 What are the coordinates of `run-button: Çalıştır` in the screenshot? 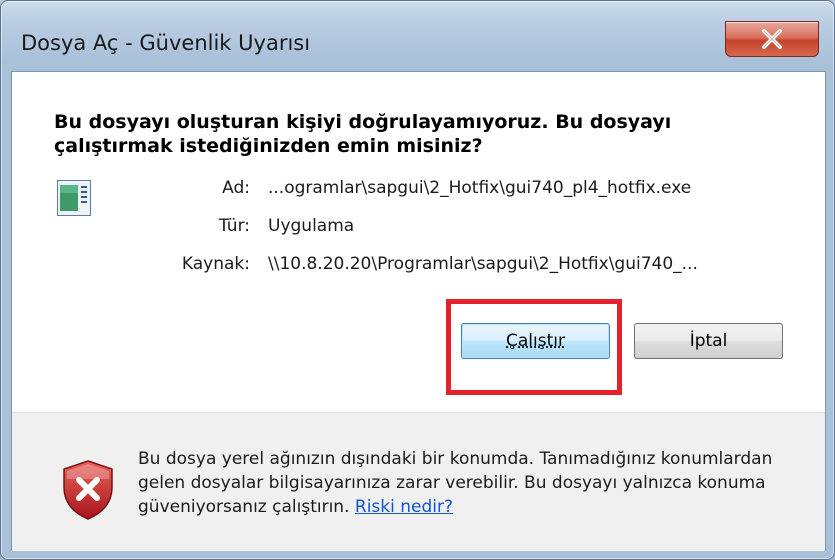 It's located at (535, 341).